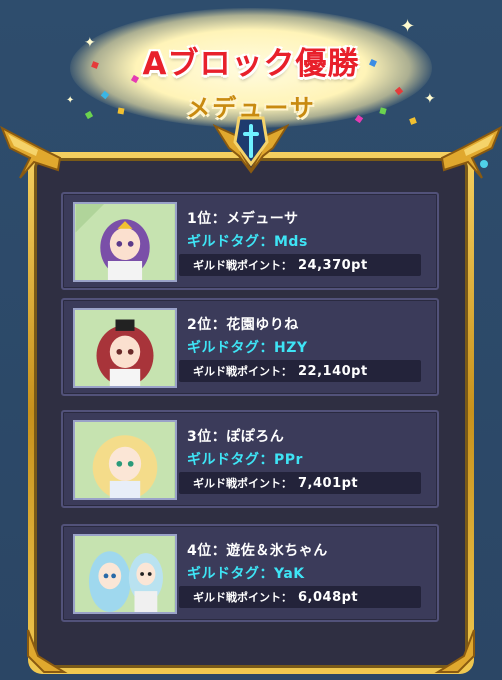  What do you see at coordinates (243, 325) in the screenshot?
I see `rank-label: 2位：花園ゆりね` at bounding box center [243, 325].